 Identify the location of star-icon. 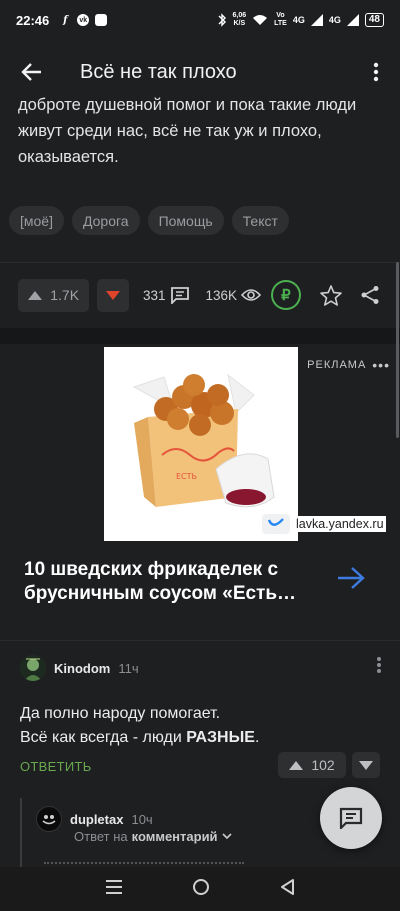
(330, 295).